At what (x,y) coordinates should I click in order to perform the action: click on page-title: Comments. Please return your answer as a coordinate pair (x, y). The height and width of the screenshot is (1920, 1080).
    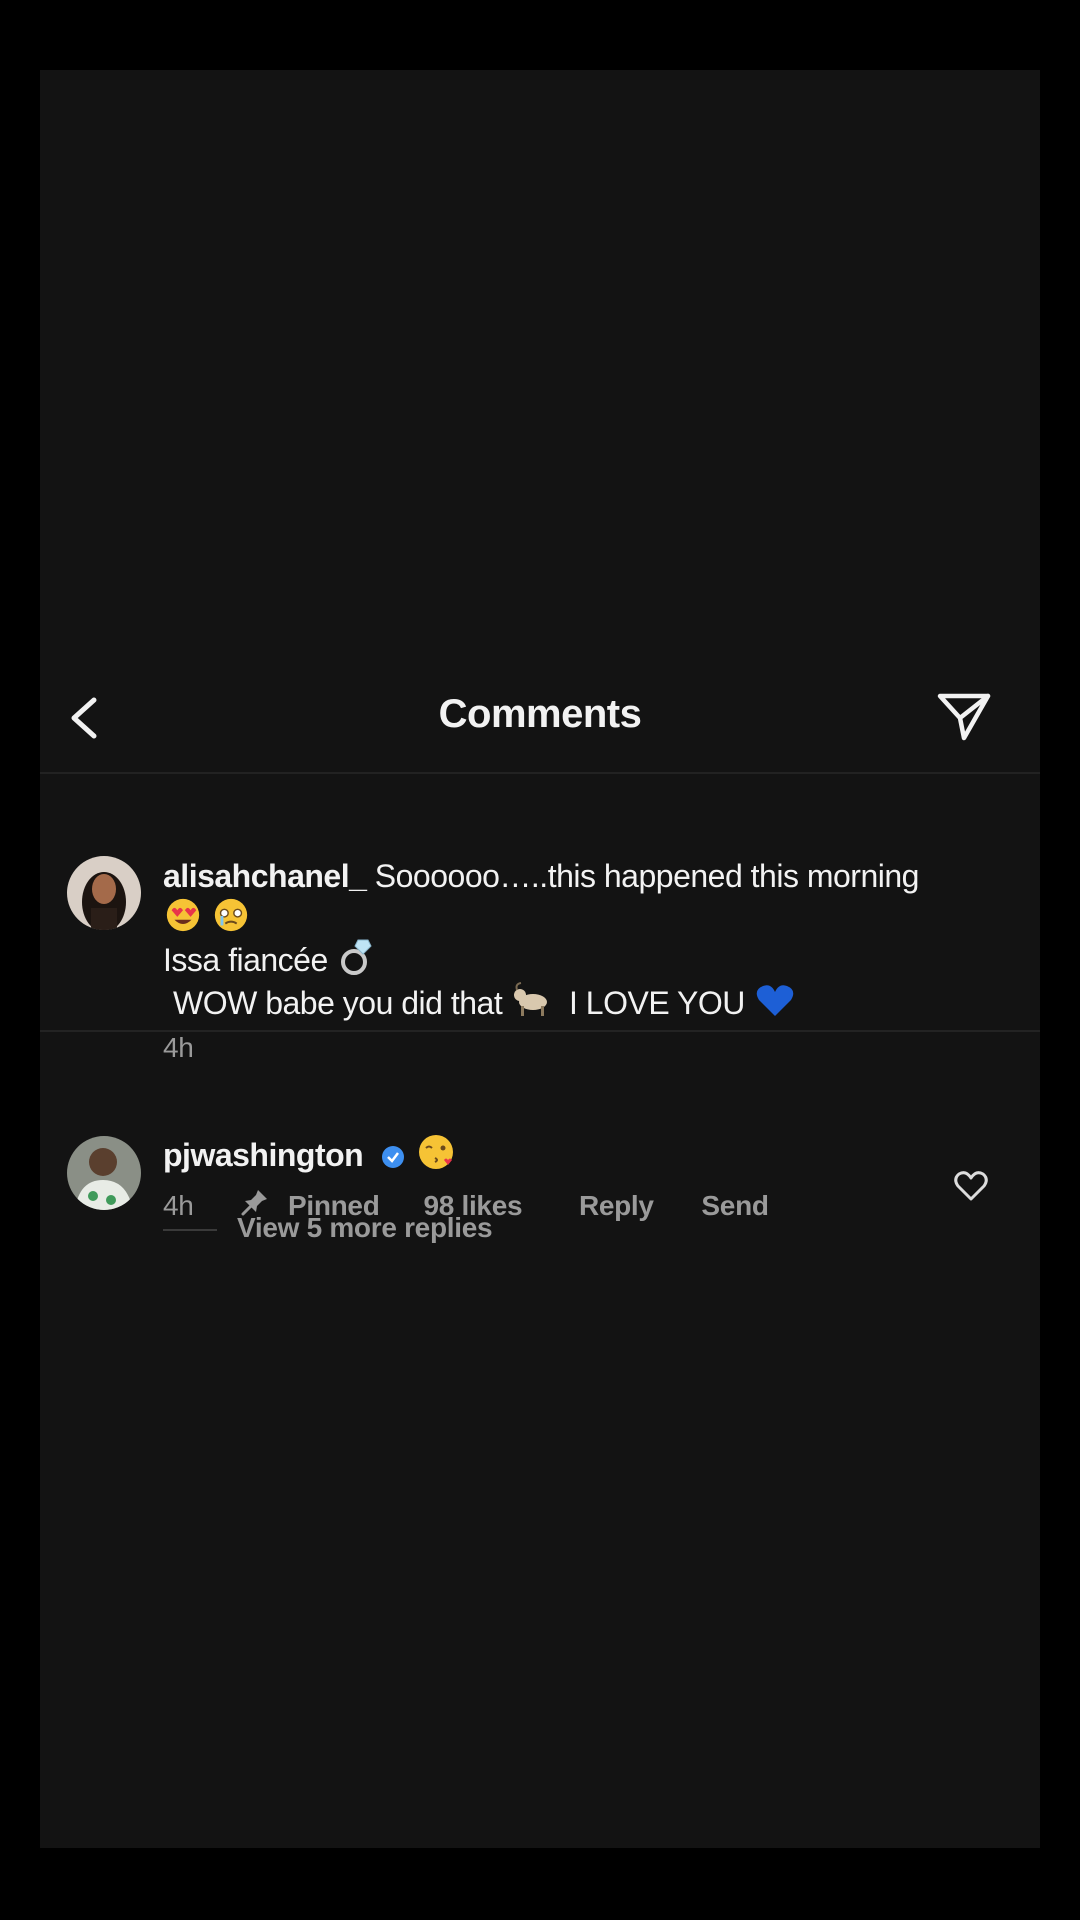
    Looking at the image, I should click on (540, 714).